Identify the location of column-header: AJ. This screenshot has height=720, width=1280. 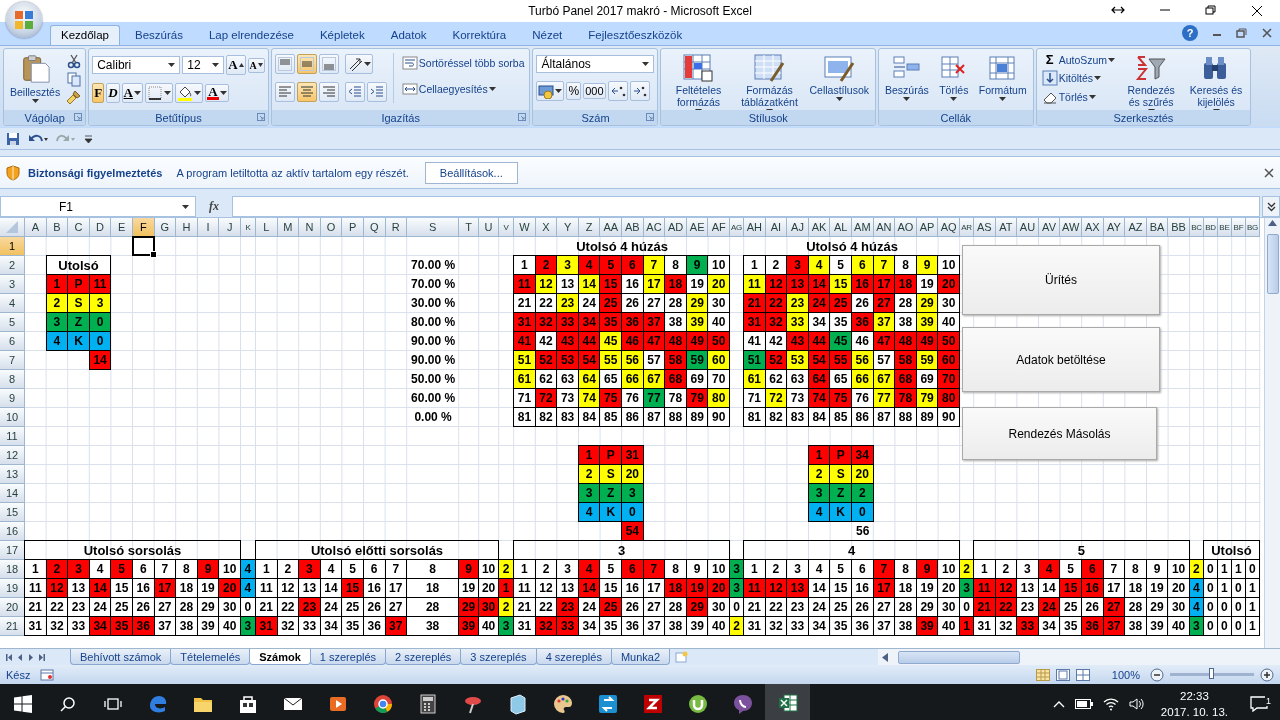
(798, 227).